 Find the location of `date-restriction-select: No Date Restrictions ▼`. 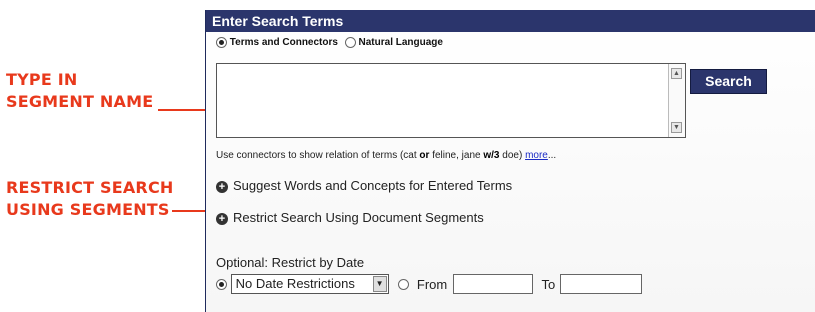

date-restriction-select: No Date Restrictions ▼ is located at coordinates (309, 284).